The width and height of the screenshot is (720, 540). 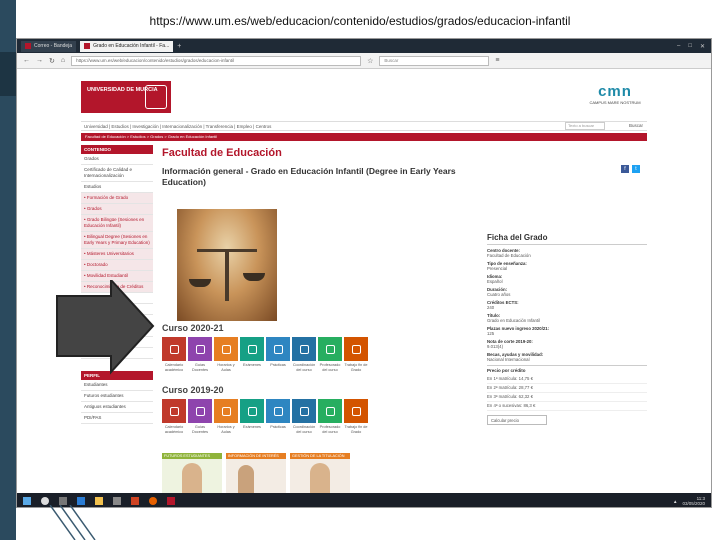 I want to click on home-icon: ⌂, so click(x=63, y=60).